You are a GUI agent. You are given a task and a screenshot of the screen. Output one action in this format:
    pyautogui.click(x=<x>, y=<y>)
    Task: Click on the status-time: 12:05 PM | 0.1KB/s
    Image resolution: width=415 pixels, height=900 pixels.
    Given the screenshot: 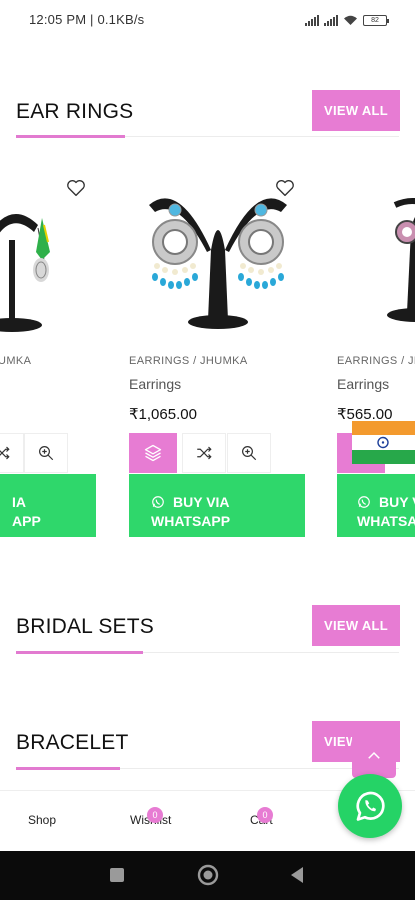 What is the action you would take?
    pyautogui.click(x=87, y=19)
    